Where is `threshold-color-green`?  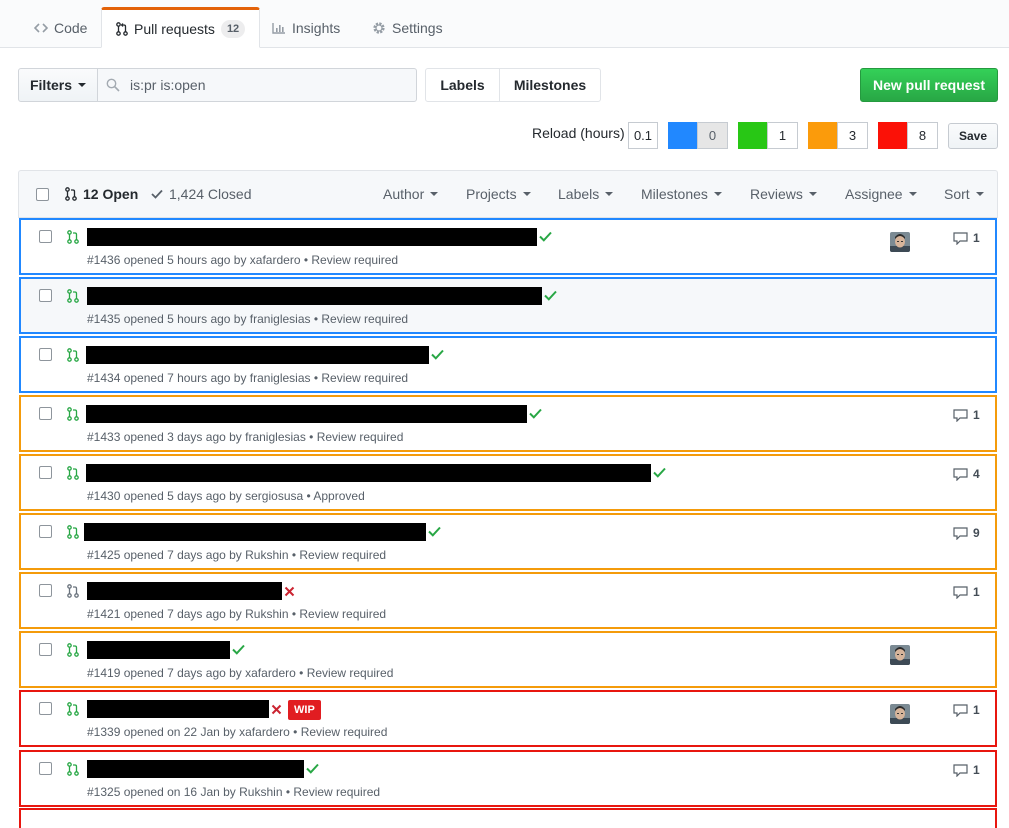
threshold-color-green is located at coordinates (753, 135).